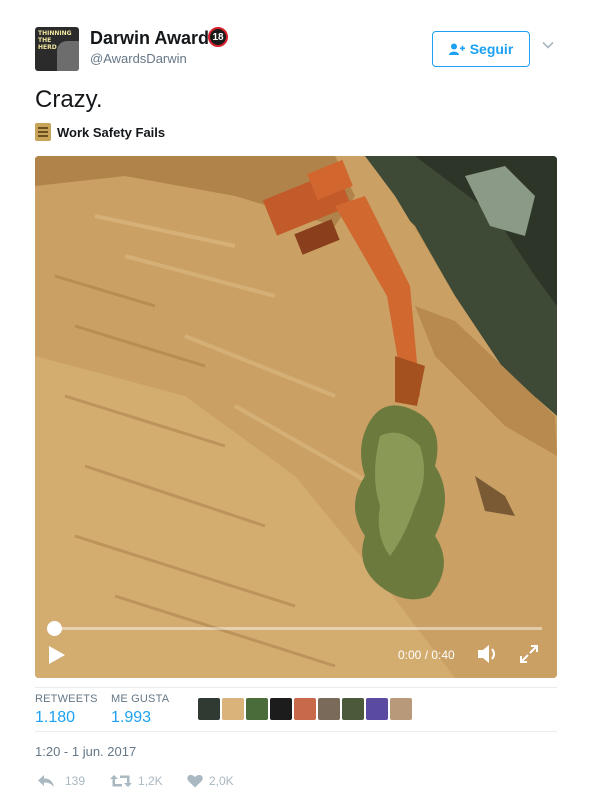  What do you see at coordinates (69, 99) in the screenshot?
I see `tweet-text: Crazy.` at bounding box center [69, 99].